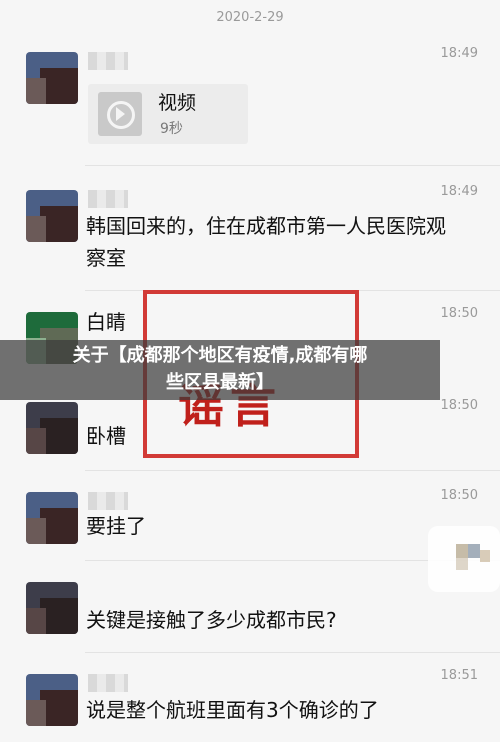 The height and width of the screenshot is (742, 500). I want to click on message-text-line: 察室, so click(106, 258).